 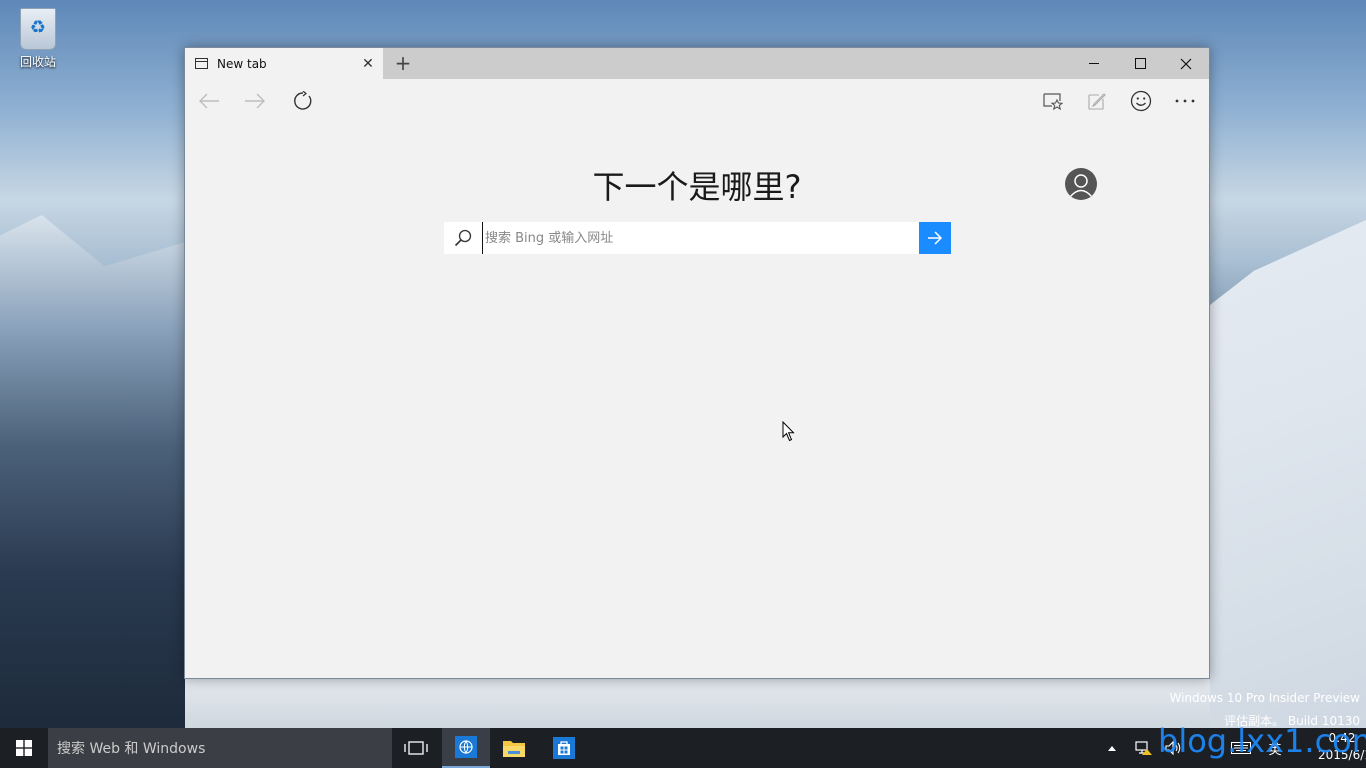 I want to click on network-button, so click(x=1144, y=748).